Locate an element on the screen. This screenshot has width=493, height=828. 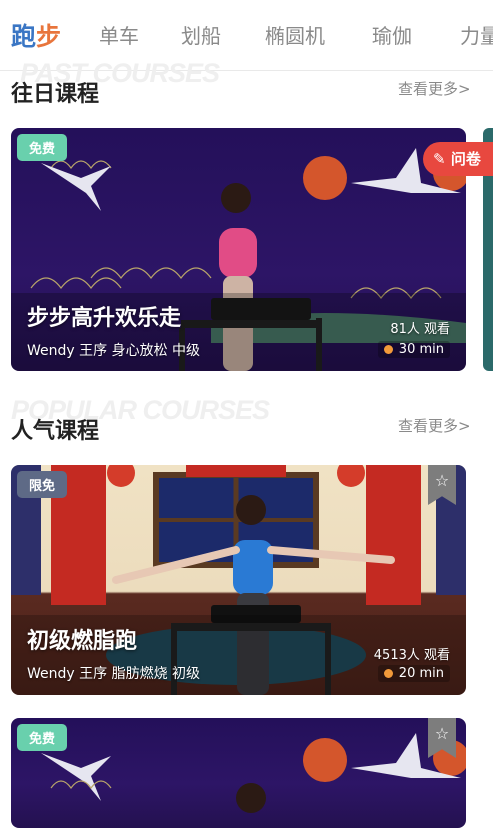
tab-running: 跑步 is located at coordinates (36, 35).